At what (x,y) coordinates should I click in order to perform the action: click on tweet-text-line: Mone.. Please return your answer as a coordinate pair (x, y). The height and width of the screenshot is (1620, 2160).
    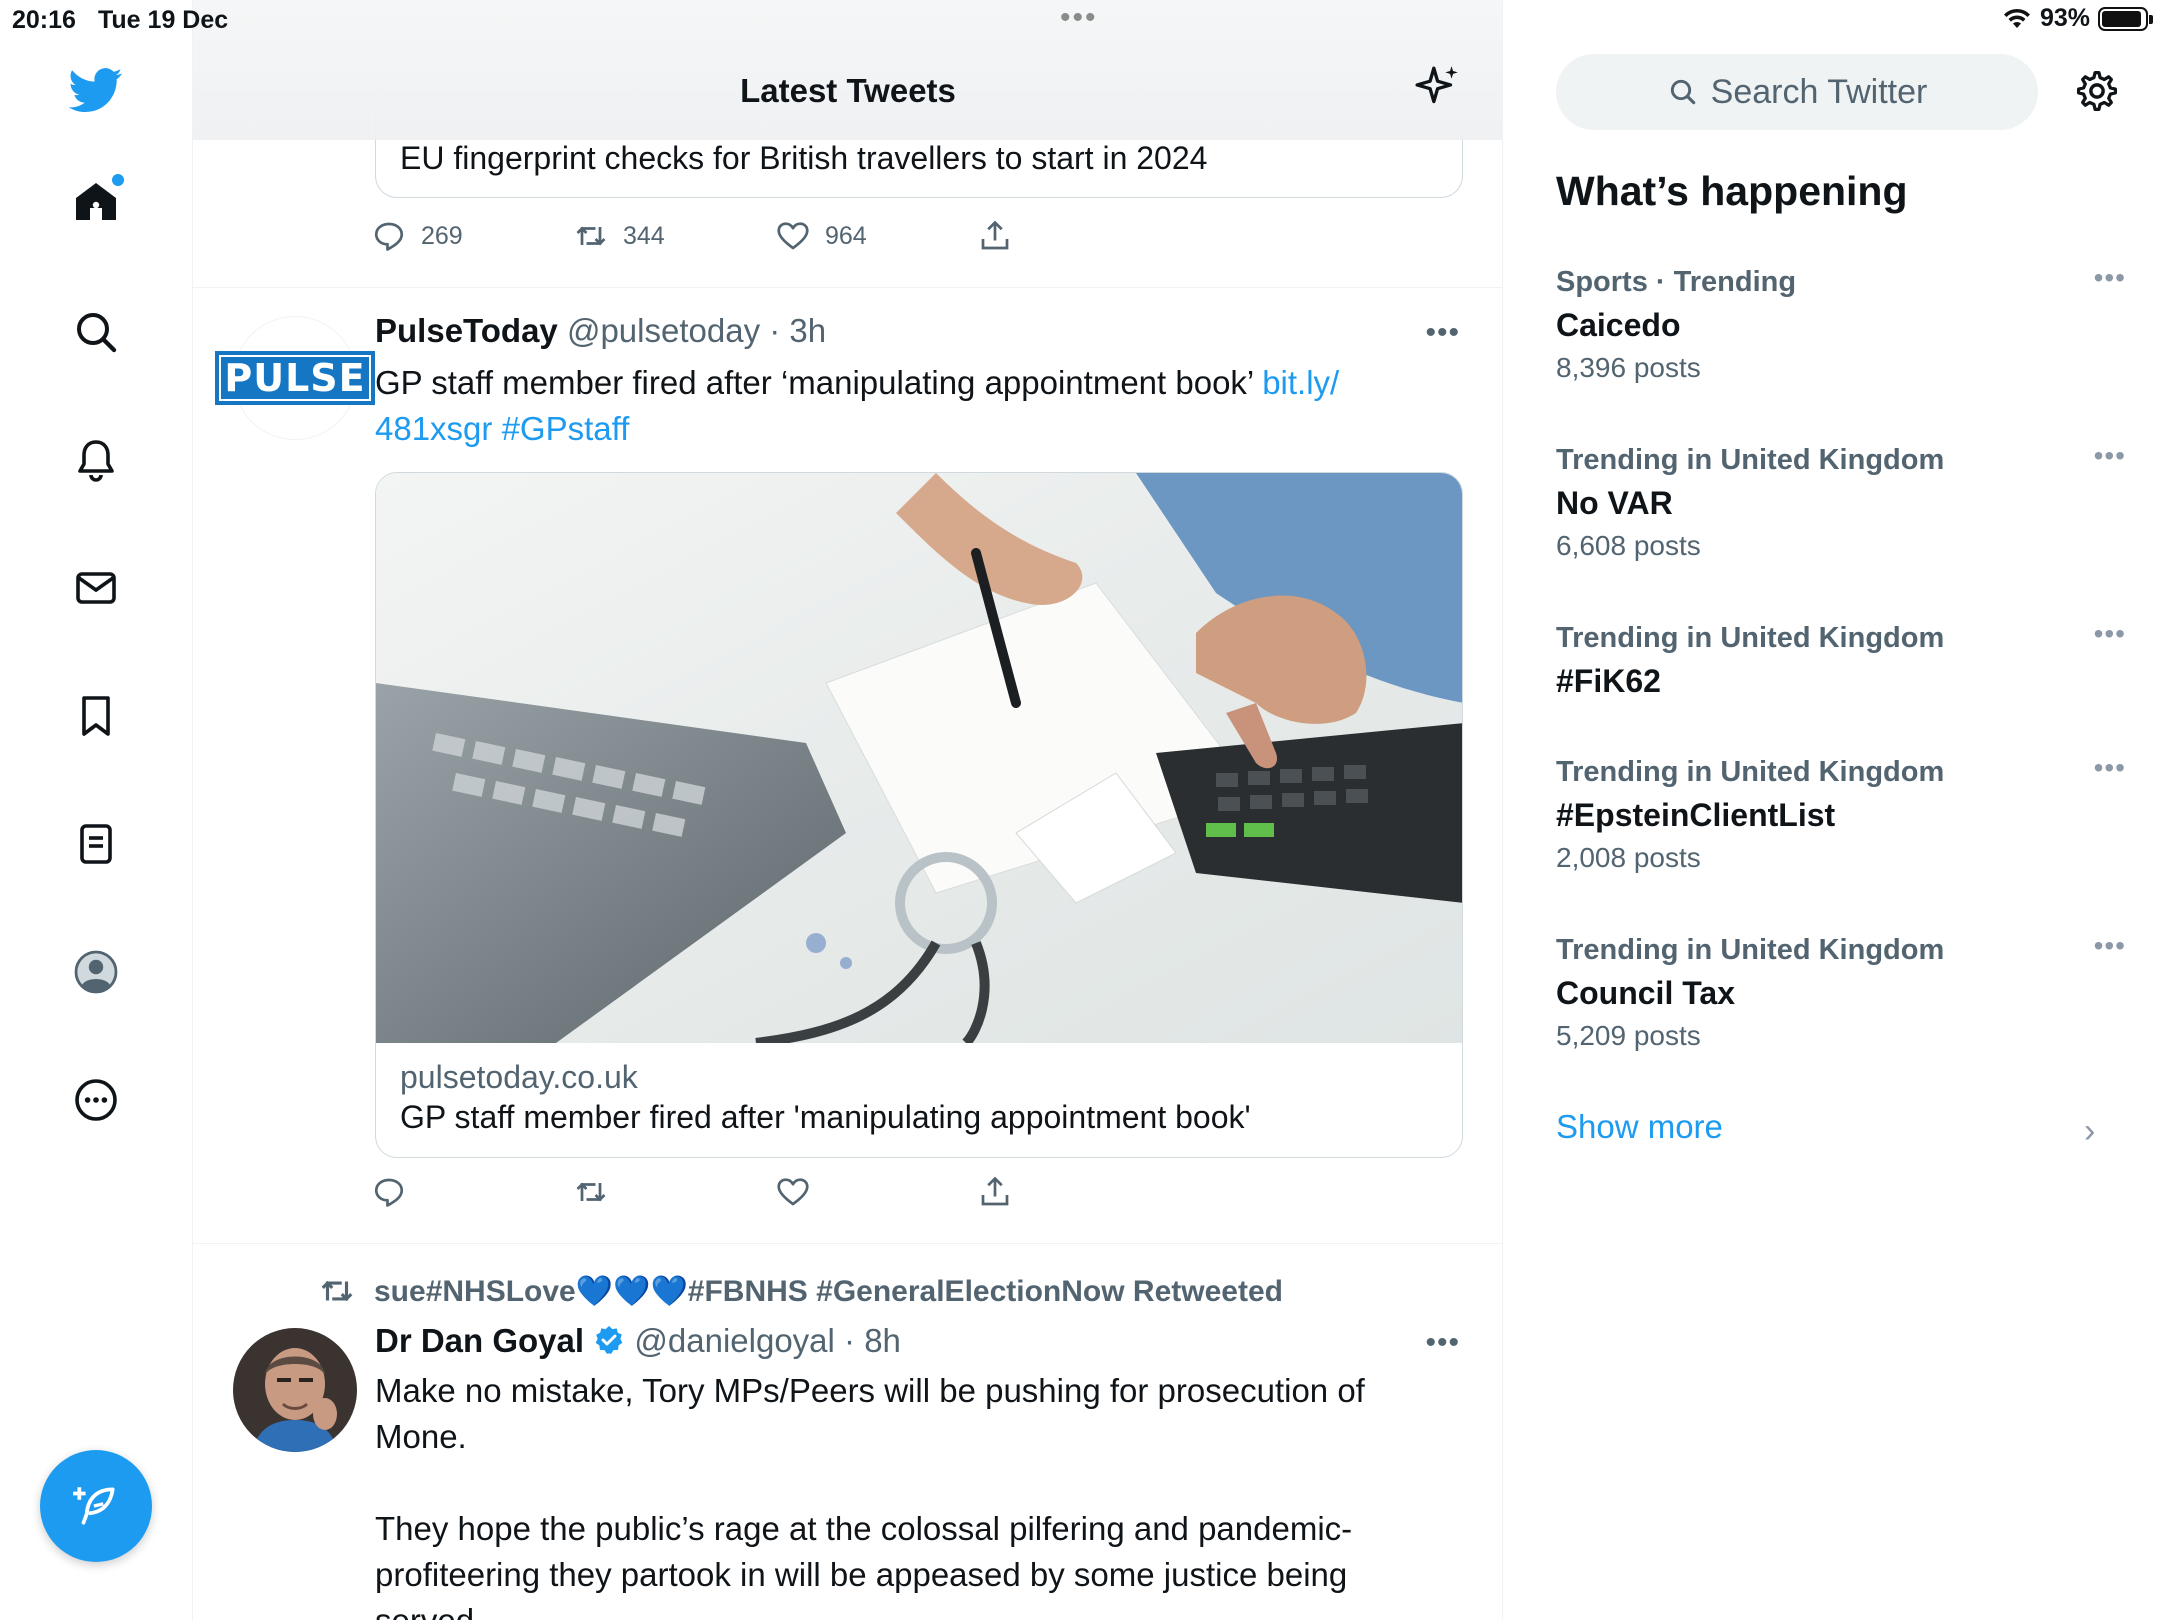
    Looking at the image, I should click on (421, 1436).